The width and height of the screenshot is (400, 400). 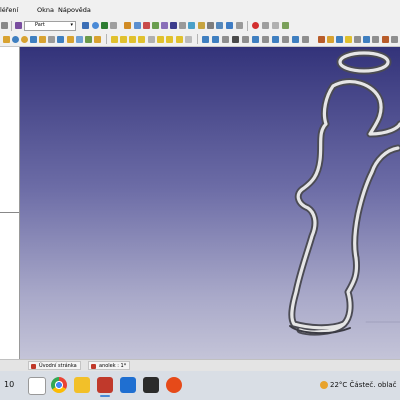 I want to click on file-explorer-icon, so click(x=82, y=385).